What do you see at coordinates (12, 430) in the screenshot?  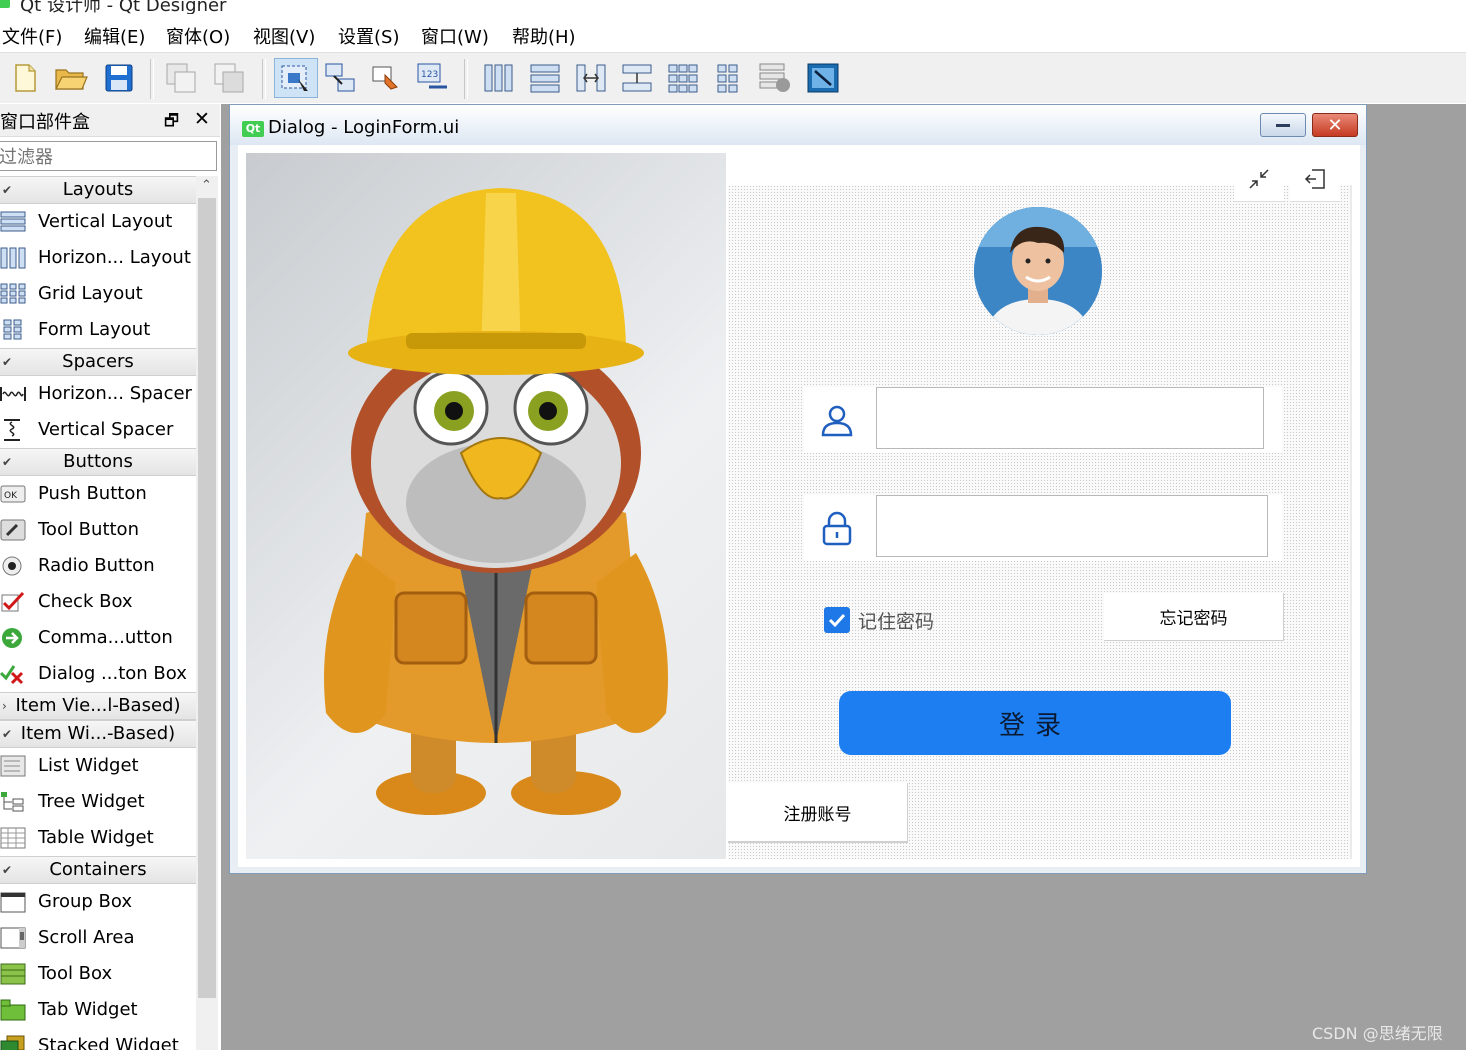 I see `vertical-spacer-icon` at bounding box center [12, 430].